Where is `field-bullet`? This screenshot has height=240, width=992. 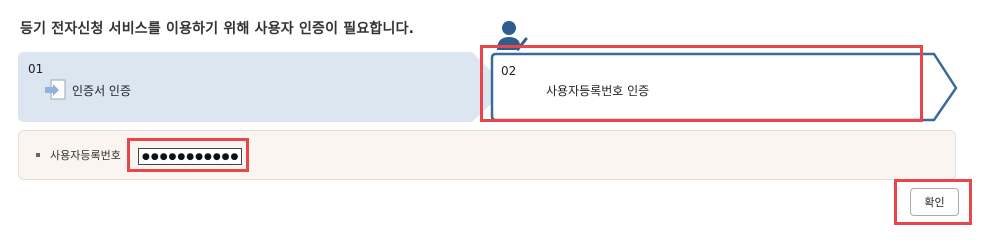
field-bullet is located at coordinates (38, 155).